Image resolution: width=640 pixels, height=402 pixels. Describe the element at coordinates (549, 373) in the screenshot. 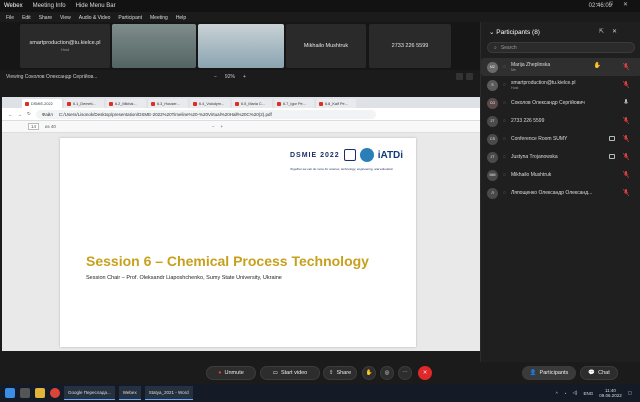

I see `participants-toggle-button: 👤 Participants` at that location.